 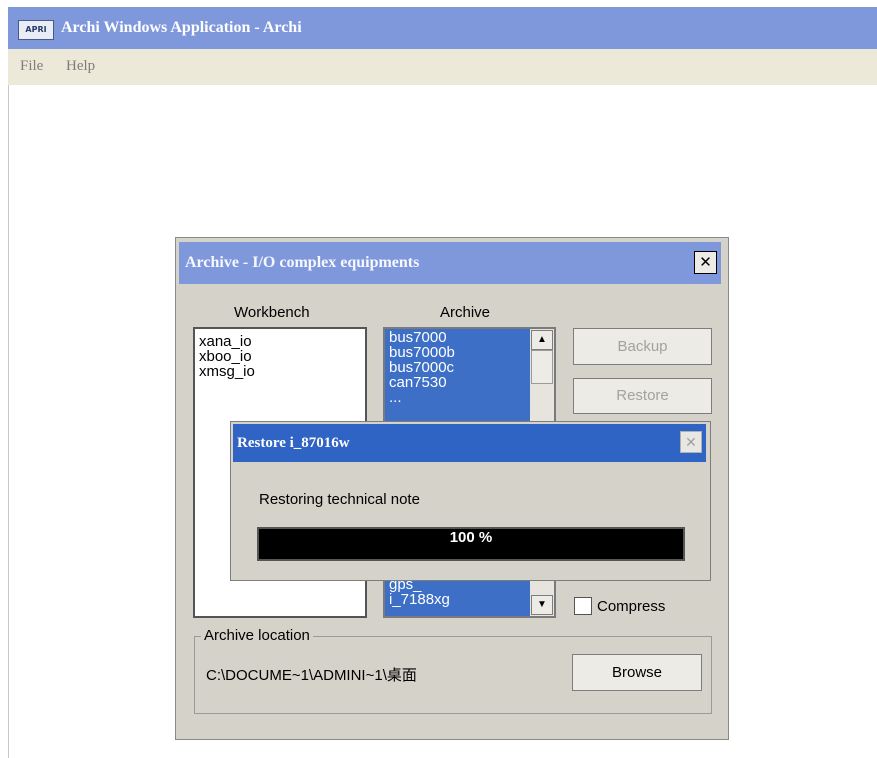 What do you see at coordinates (542, 367) in the screenshot?
I see `scroll-thumb` at bounding box center [542, 367].